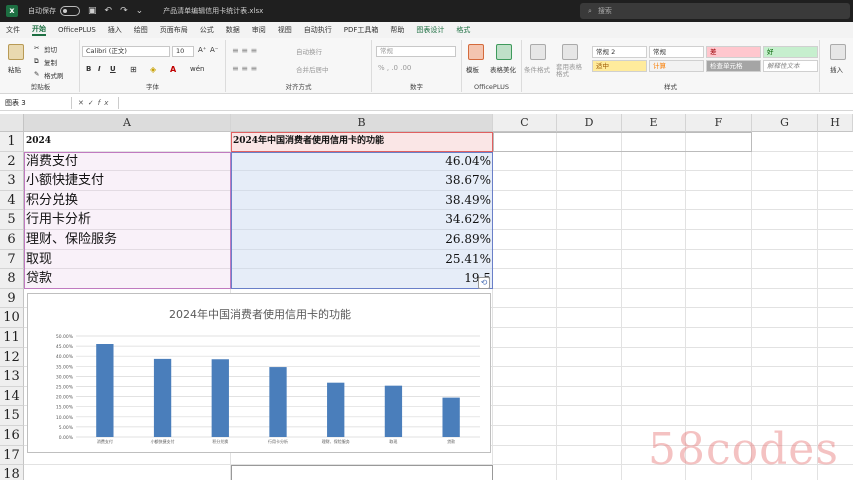  What do you see at coordinates (54, 75) in the screenshot?
I see `format-painter-button: 格式刷` at bounding box center [54, 75].